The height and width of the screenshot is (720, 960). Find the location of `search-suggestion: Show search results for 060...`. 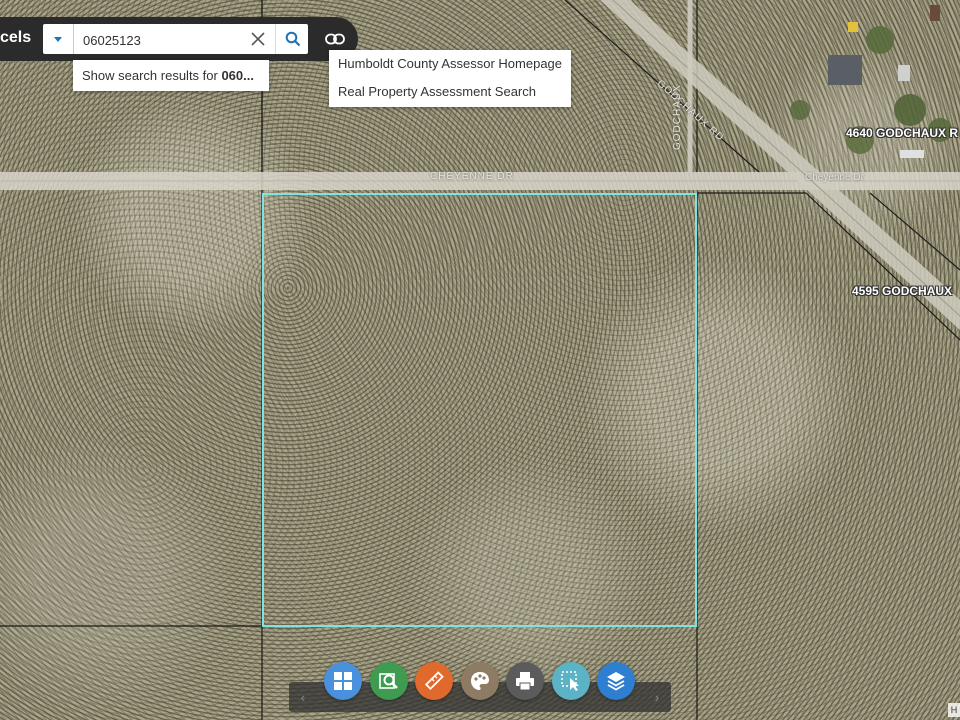

search-suggestion: Show search results for 060... is located at coordinates (171, 75).